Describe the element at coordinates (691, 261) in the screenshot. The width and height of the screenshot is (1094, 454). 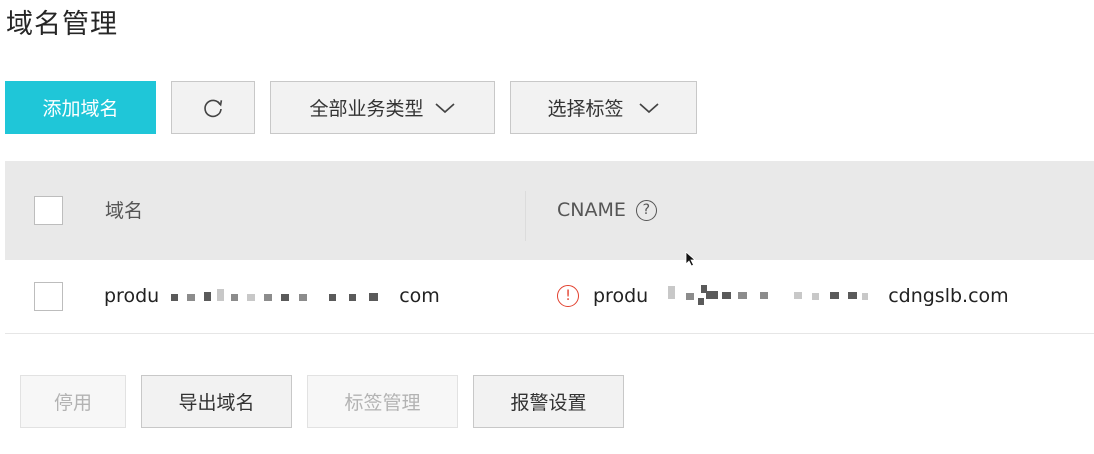
I see `mouse-cursor-icon` at that location.